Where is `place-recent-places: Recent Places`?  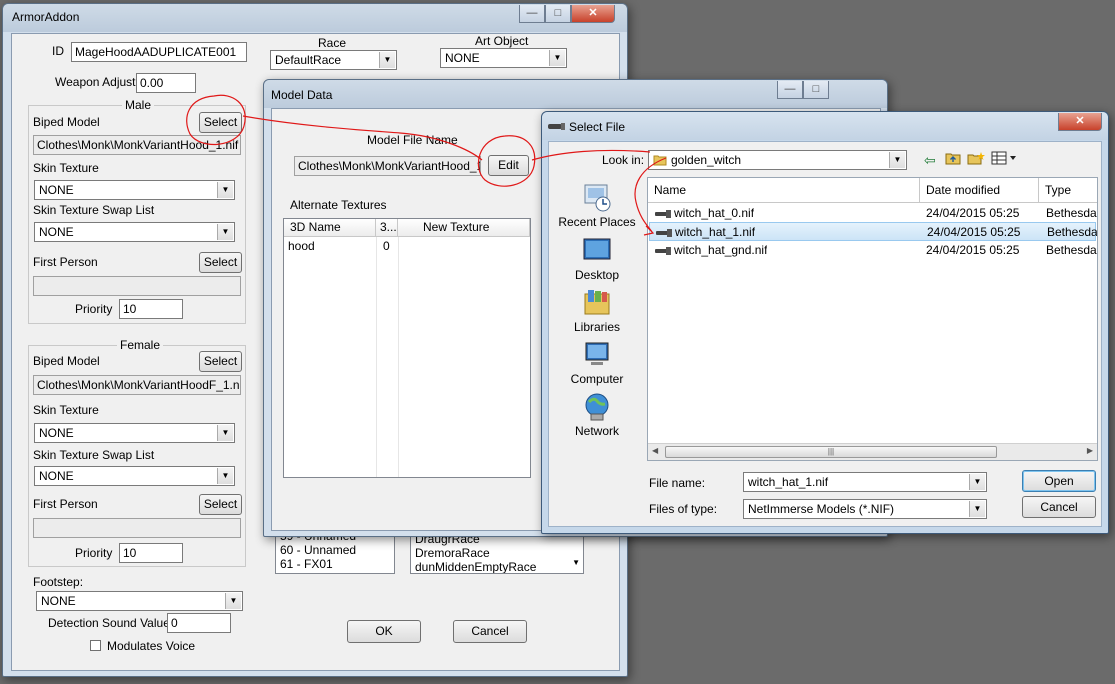 place-recent-places: Recent Places is located at coordinates (597, 206).